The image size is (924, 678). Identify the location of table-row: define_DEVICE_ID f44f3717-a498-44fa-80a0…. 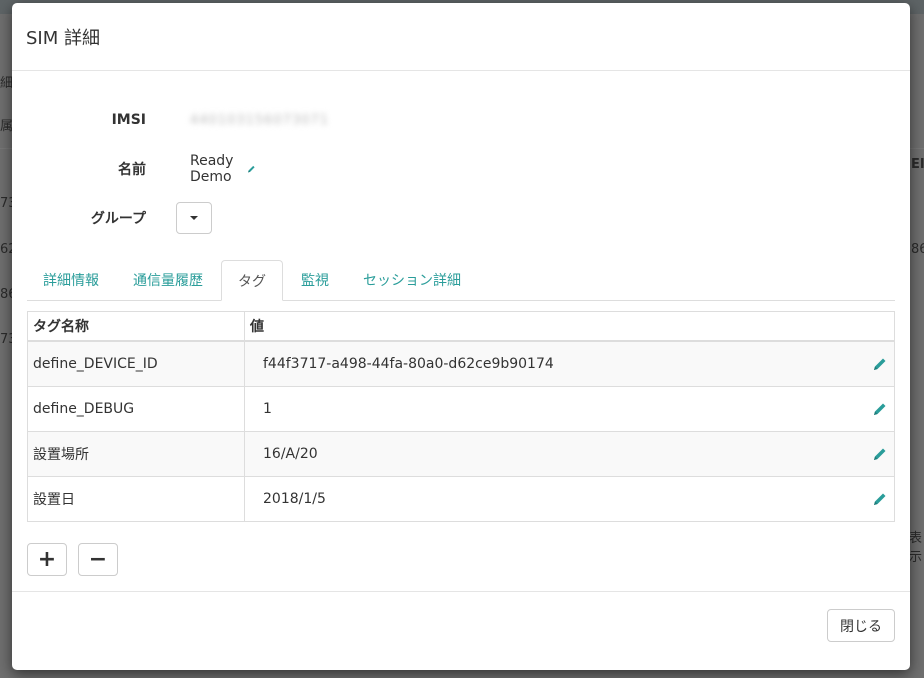
(461, 363).